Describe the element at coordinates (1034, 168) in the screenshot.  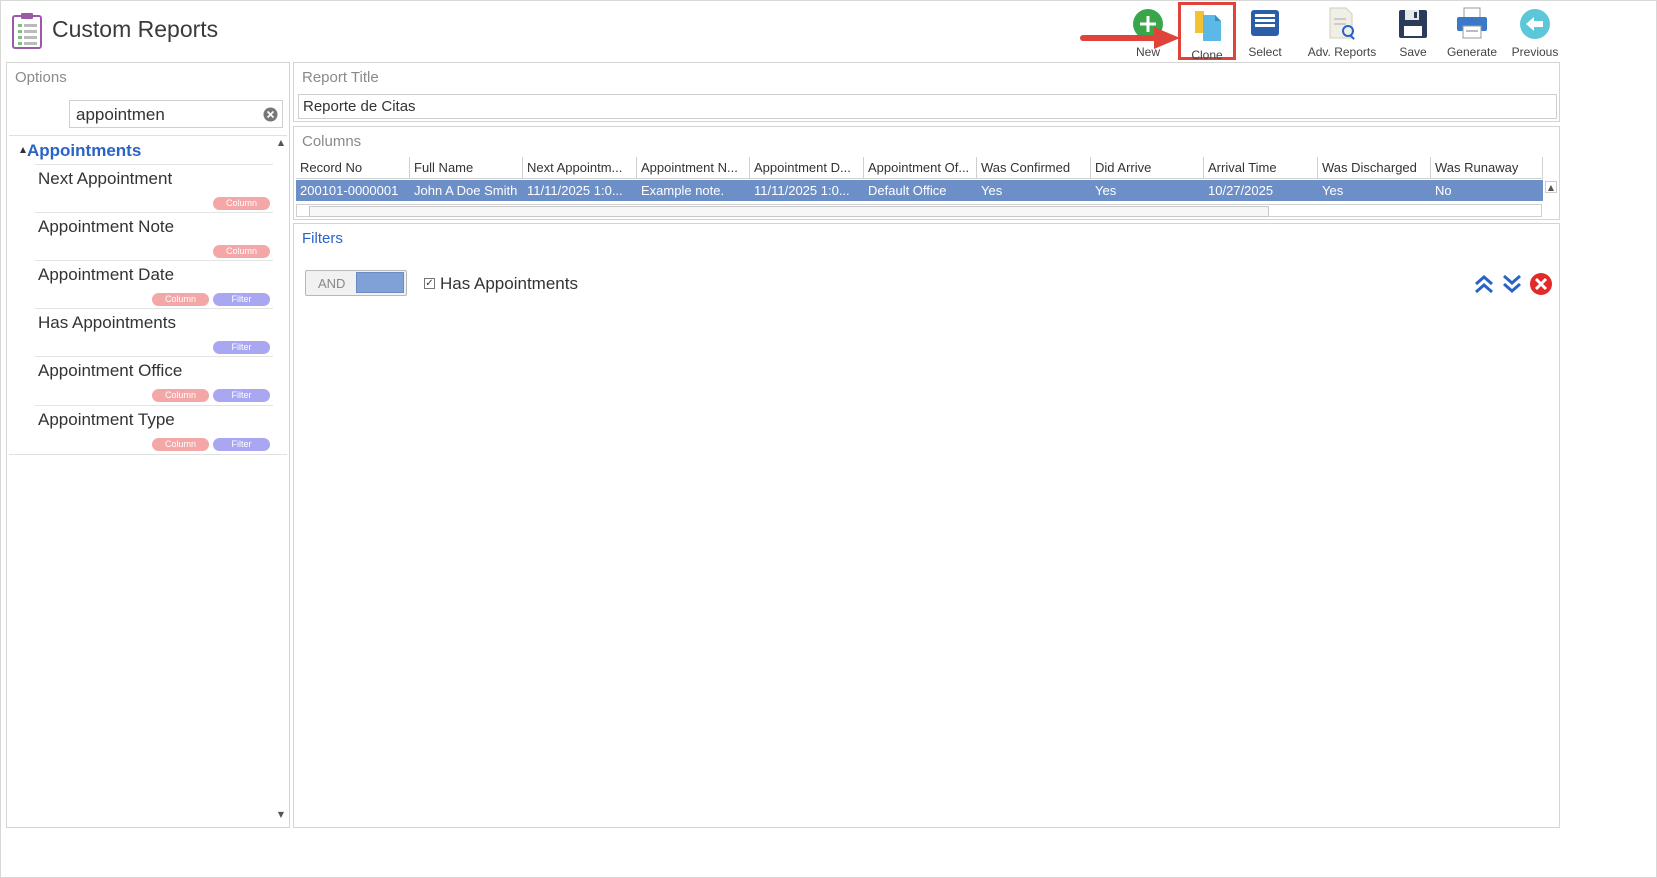
I see `column-header: Was Confirmed` at that location.